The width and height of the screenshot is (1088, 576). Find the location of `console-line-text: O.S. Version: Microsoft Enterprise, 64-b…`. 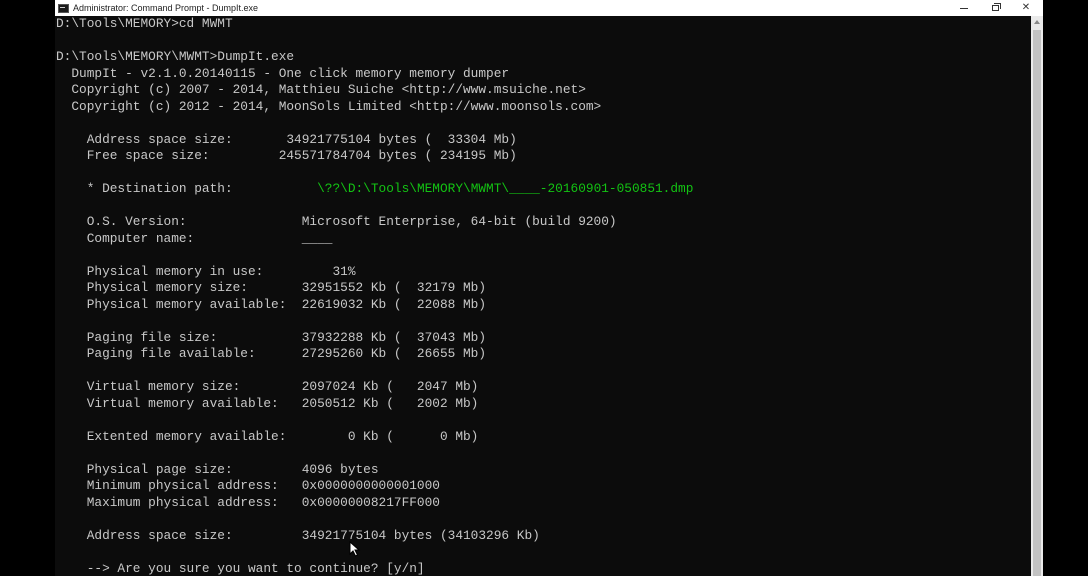

console-line-text: O.S. Version: Microsoft Enterprise, 64-b… is located at coordinates (336, 221).